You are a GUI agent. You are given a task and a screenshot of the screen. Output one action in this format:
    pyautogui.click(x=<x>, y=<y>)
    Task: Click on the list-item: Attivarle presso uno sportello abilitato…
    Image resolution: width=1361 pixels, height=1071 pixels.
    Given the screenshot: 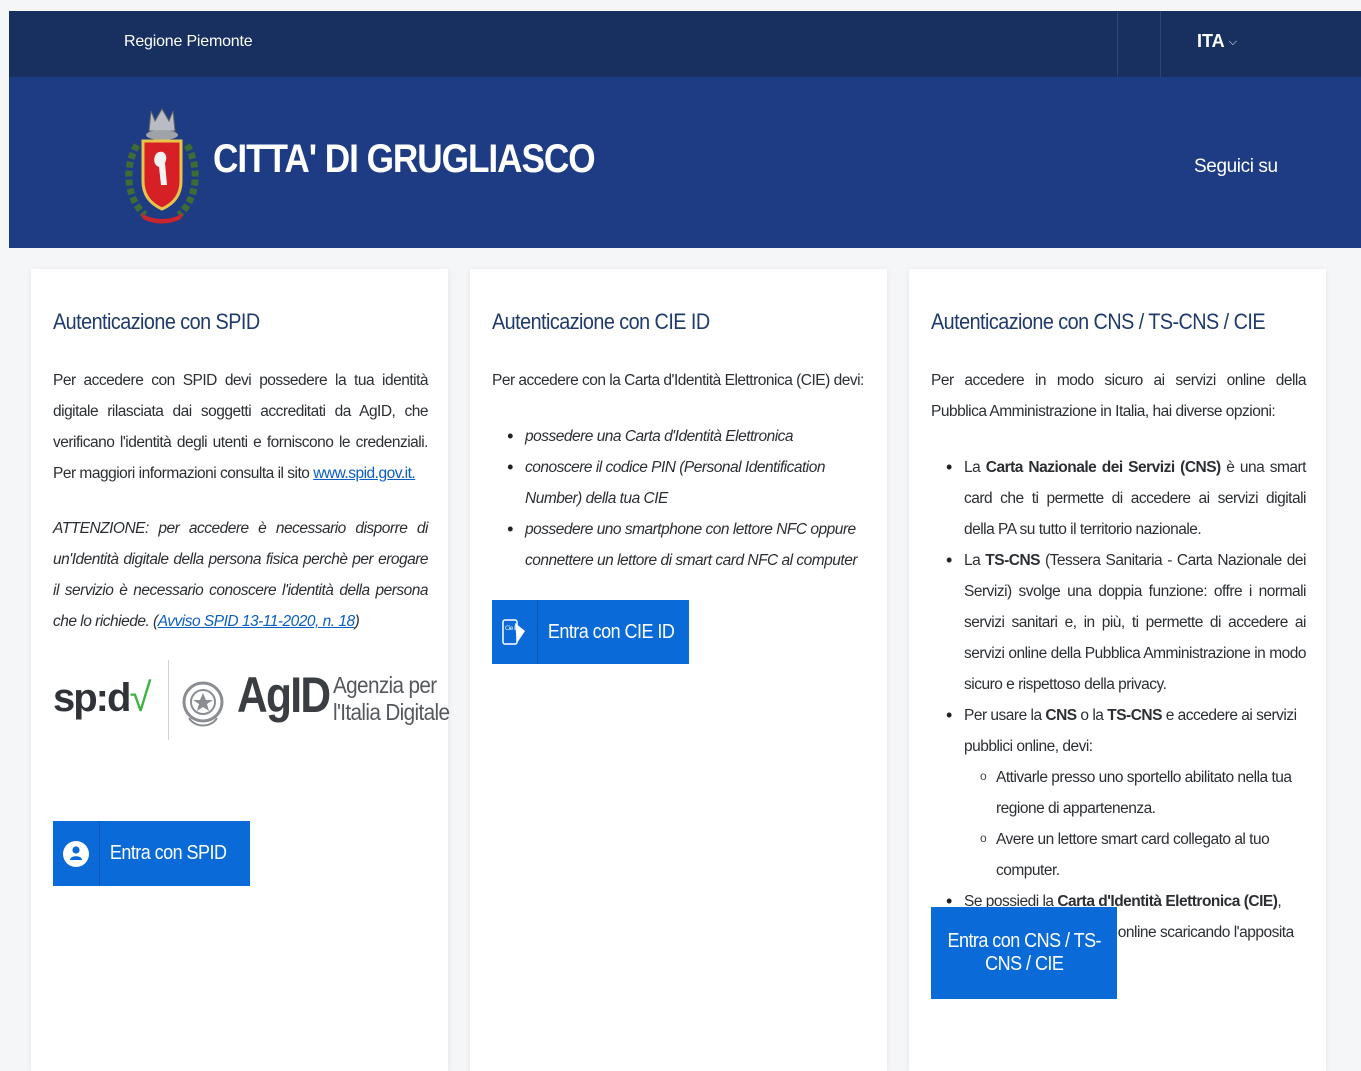 What is the action you would take?
    pyautogui.click(x=1143, y=792)
    